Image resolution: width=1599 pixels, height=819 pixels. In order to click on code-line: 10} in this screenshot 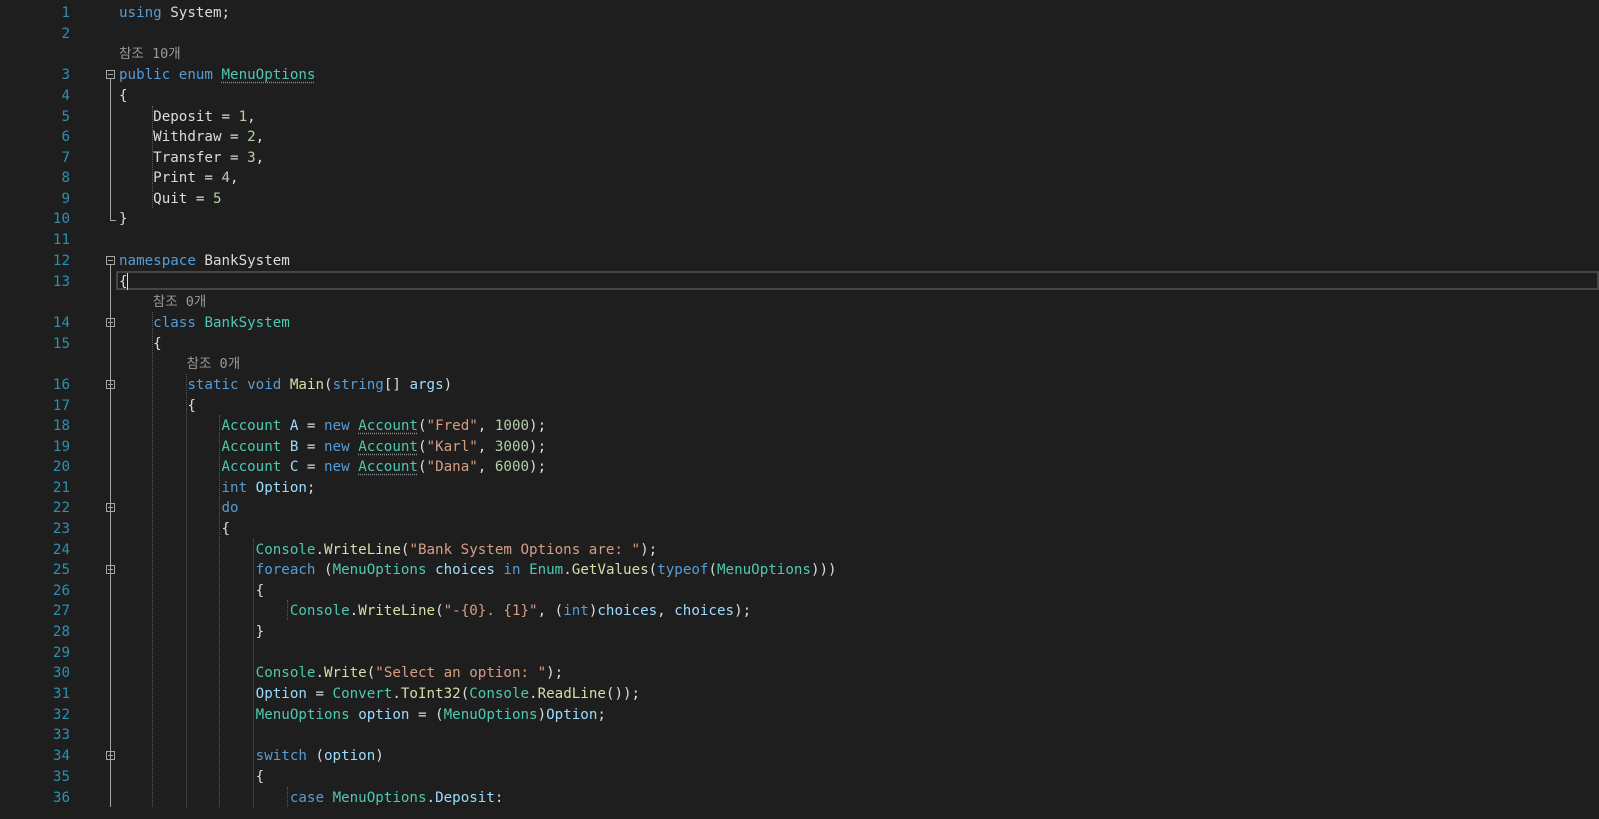, I will do `click(799, 218)`.